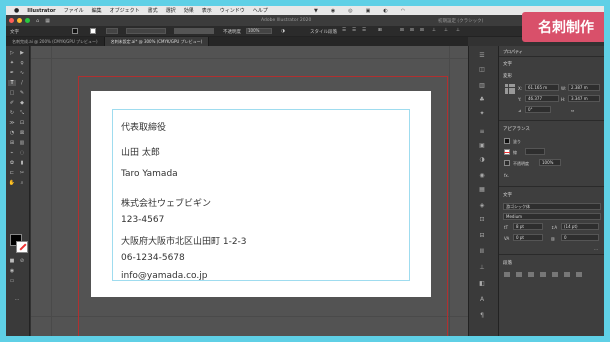 The image size is (610, 342). Describe the element at coordinates (572, 110) in the screenshot. I see `flip-icon: ⇔` at that location.